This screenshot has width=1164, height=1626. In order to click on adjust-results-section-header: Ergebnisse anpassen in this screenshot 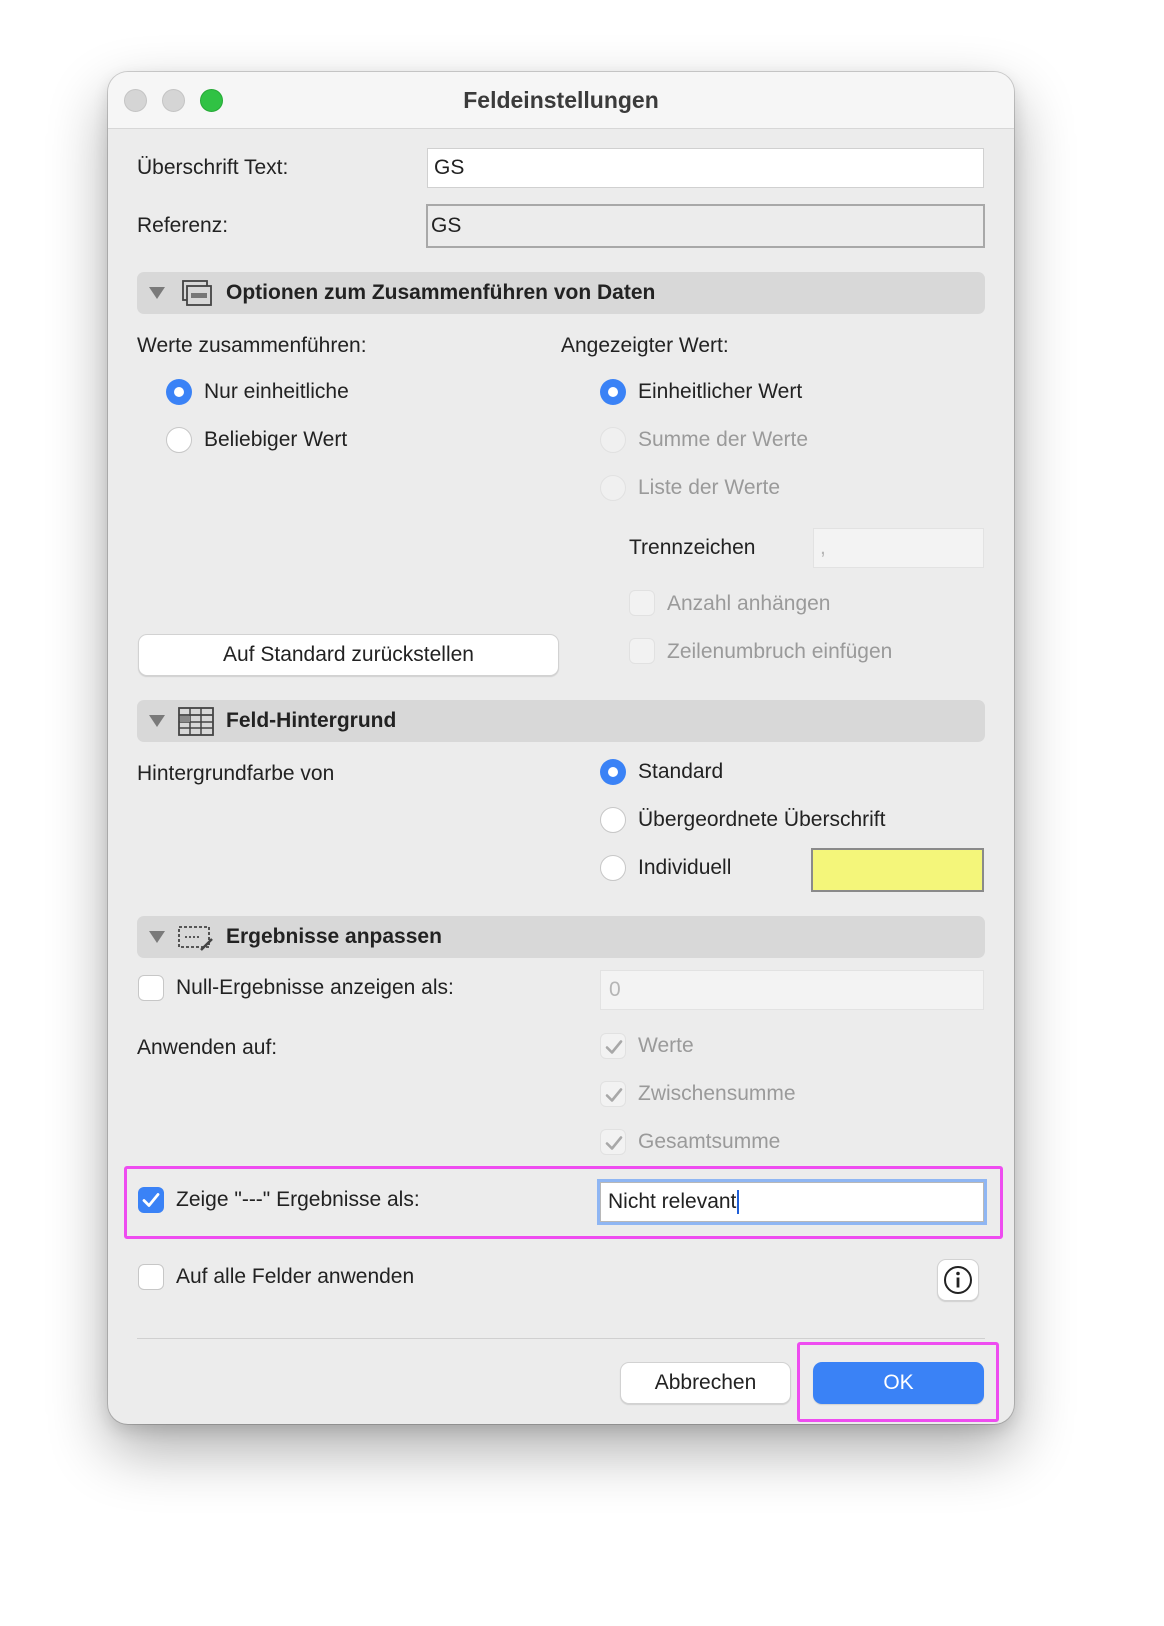, I will do `click(561, 937)`.